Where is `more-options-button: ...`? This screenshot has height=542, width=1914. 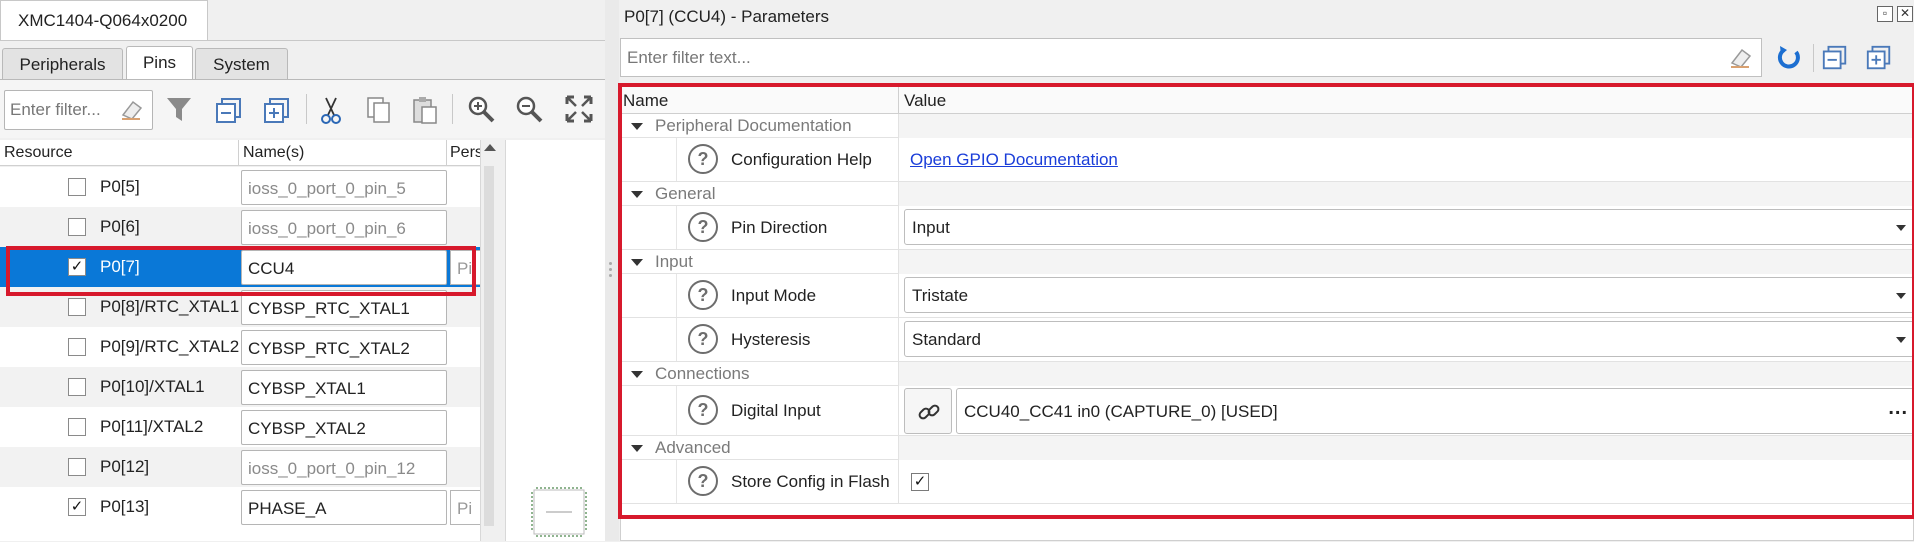
more-options-button: ... is located at coordinates (1898, 408).